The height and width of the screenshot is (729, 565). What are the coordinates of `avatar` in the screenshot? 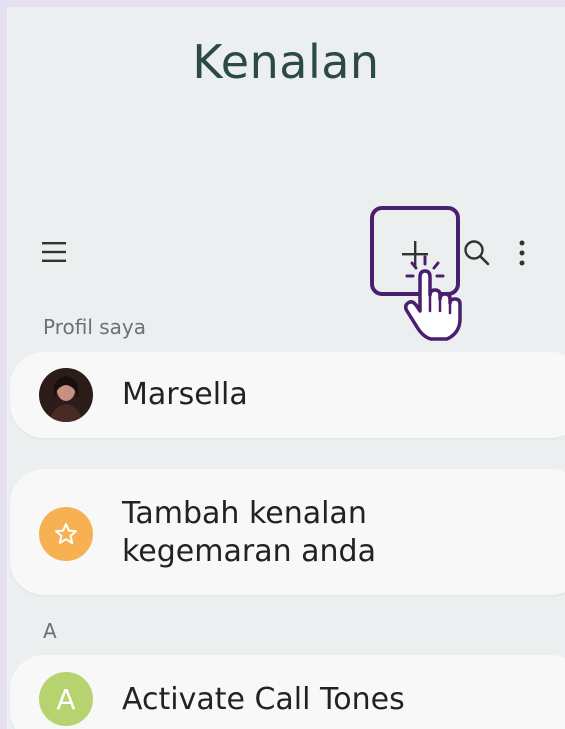 It's located at (66, 395).